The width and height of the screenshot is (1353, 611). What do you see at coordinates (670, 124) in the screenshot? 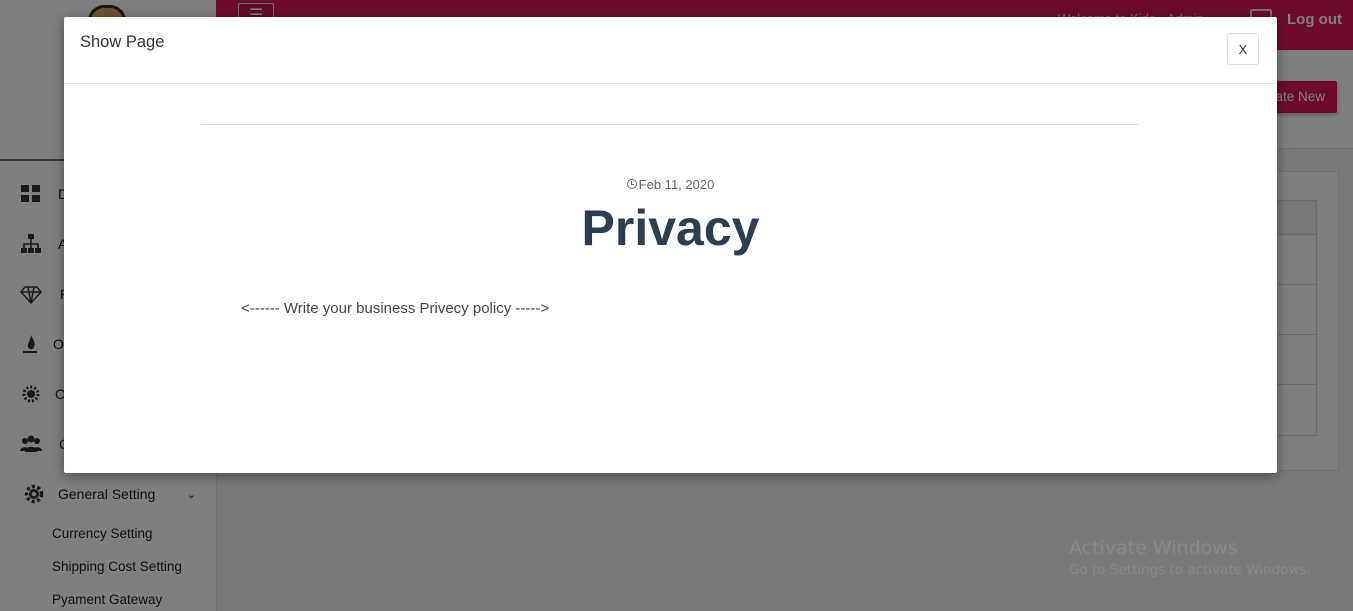
I see `divider` at bounding box center [670, 124].